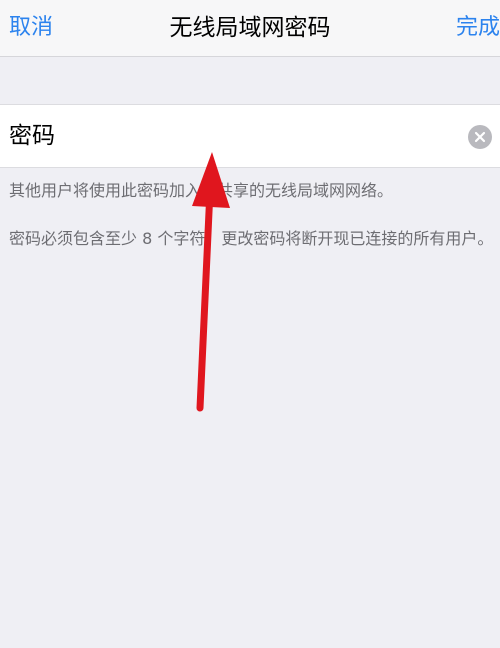 The height and width of the screenshot is (648, 500). Describe the element at coordinates (229, 136) in the screenshot. I see `password-input` at that location.